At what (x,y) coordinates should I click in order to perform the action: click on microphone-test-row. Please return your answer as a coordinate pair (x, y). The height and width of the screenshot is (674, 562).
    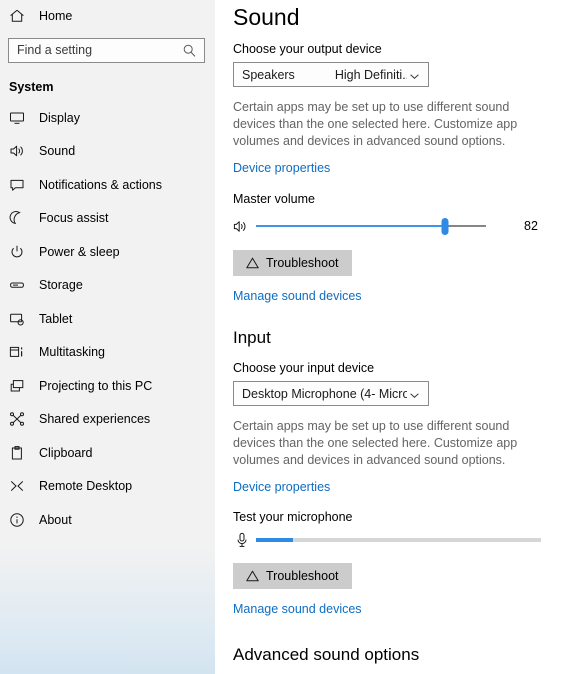
    Looking at the image, I should click on (397, 540).